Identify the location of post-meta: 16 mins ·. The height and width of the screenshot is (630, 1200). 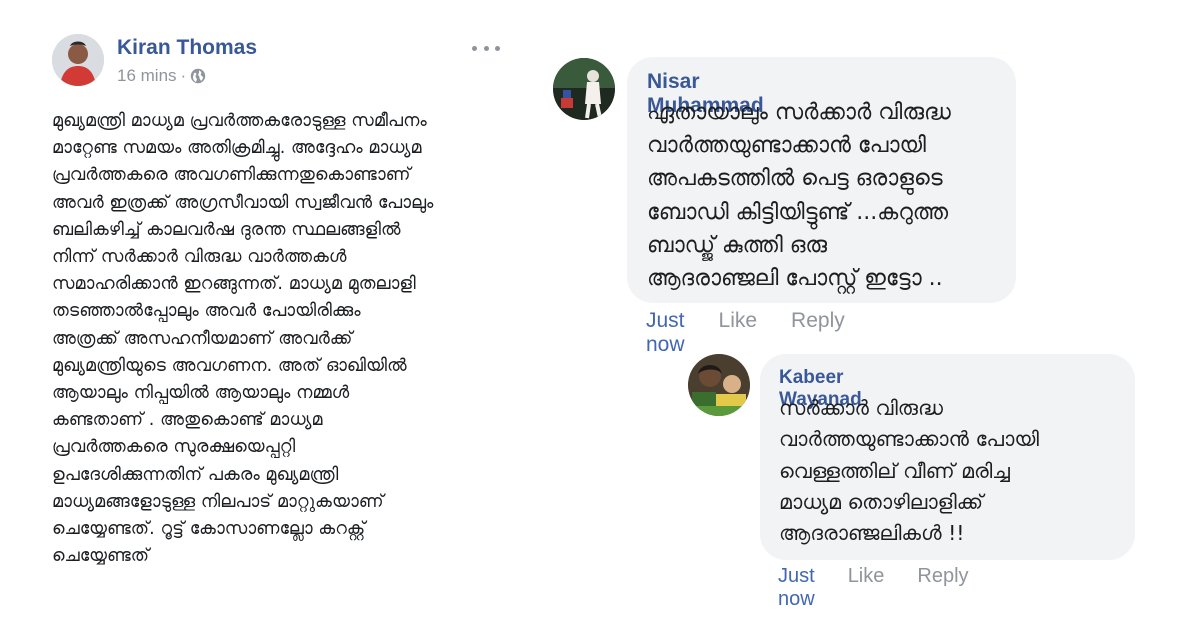
(161, 76).